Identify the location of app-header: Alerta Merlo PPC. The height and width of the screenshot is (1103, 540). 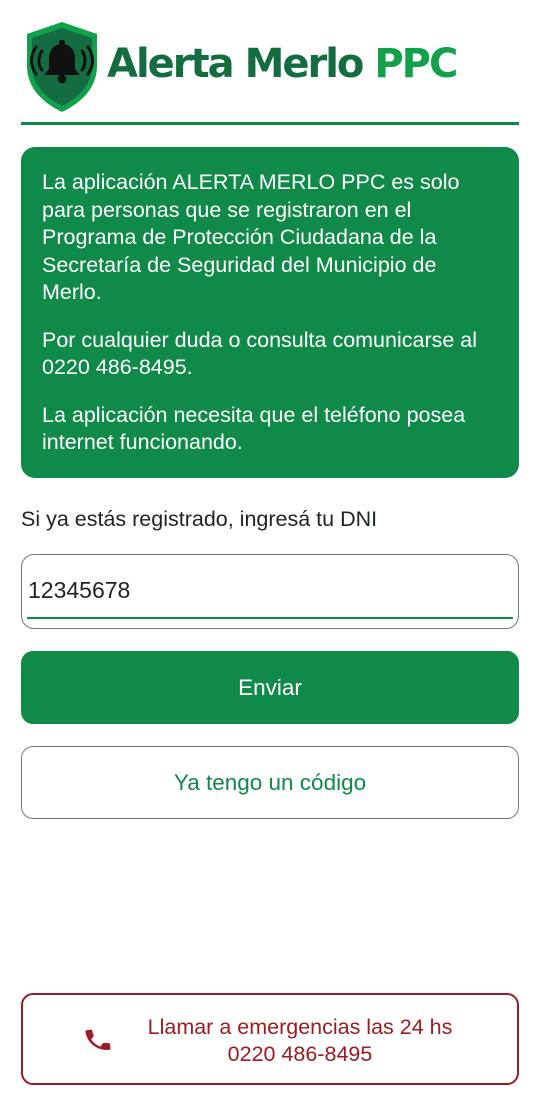
(270, 68).